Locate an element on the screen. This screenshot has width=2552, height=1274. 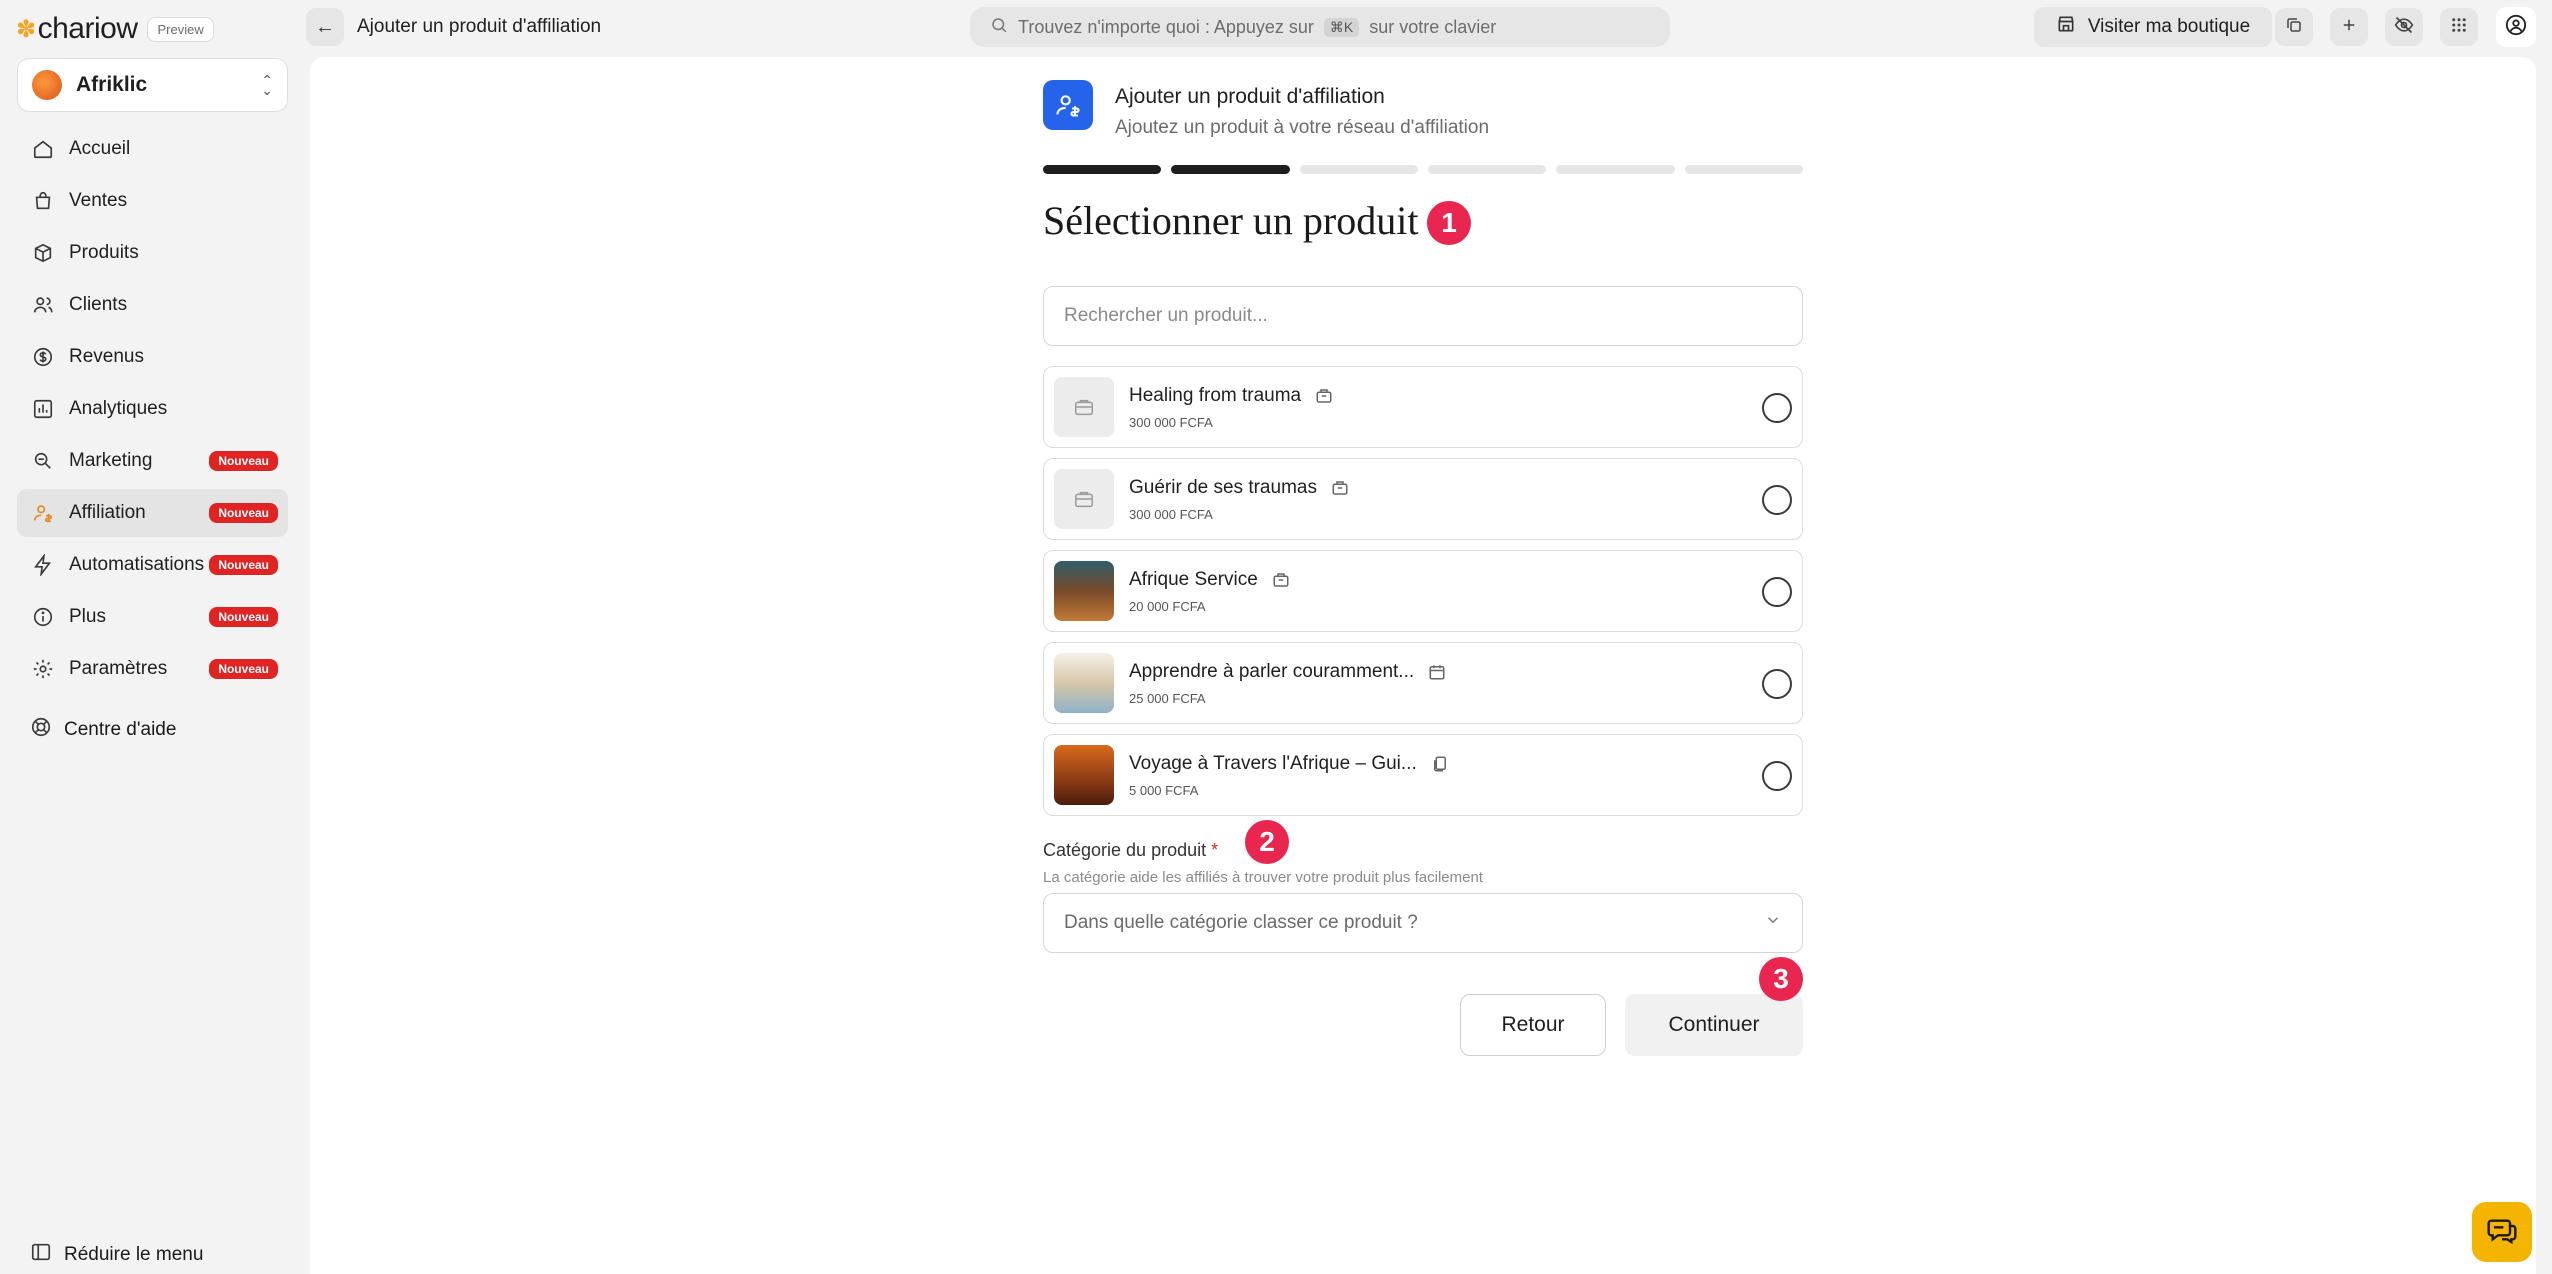
product-name: Afrique Service is located at coordinates (1193, 579).